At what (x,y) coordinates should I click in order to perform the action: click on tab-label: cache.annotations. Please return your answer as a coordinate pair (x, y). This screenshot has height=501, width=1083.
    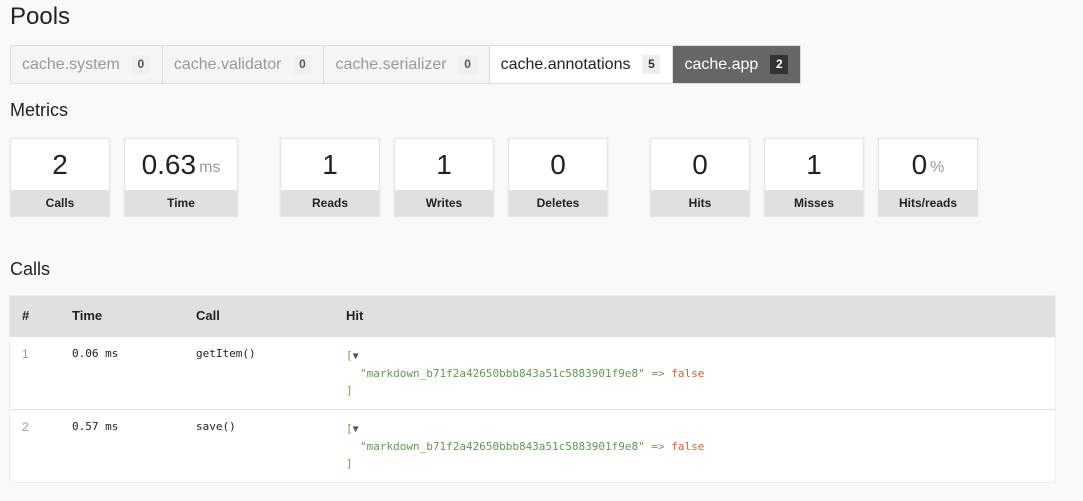
    Looking at the image, I should click on (565, 64).